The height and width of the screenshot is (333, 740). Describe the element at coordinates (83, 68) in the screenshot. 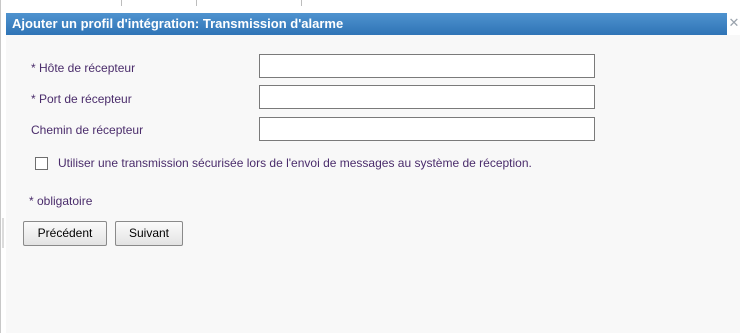

I see `receiver-host-label: * Hôte de récepteur` at that location.